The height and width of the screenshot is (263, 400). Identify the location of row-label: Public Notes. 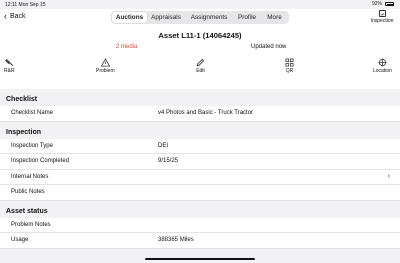
(28, 192).